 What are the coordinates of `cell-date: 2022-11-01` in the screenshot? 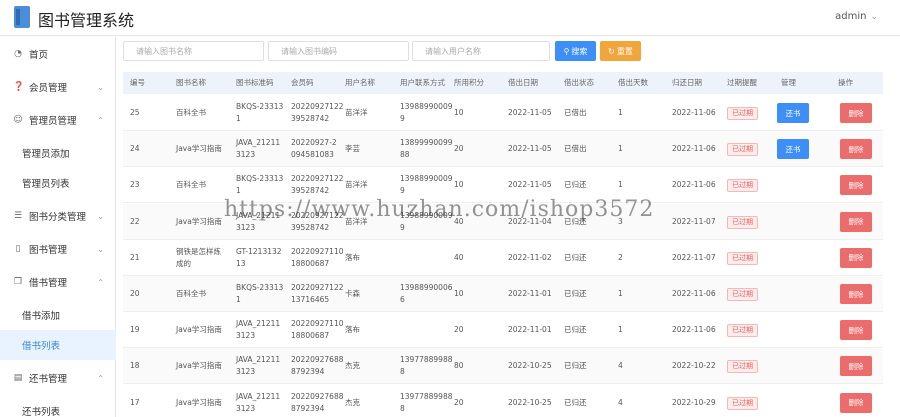 It's located at (530, 330).